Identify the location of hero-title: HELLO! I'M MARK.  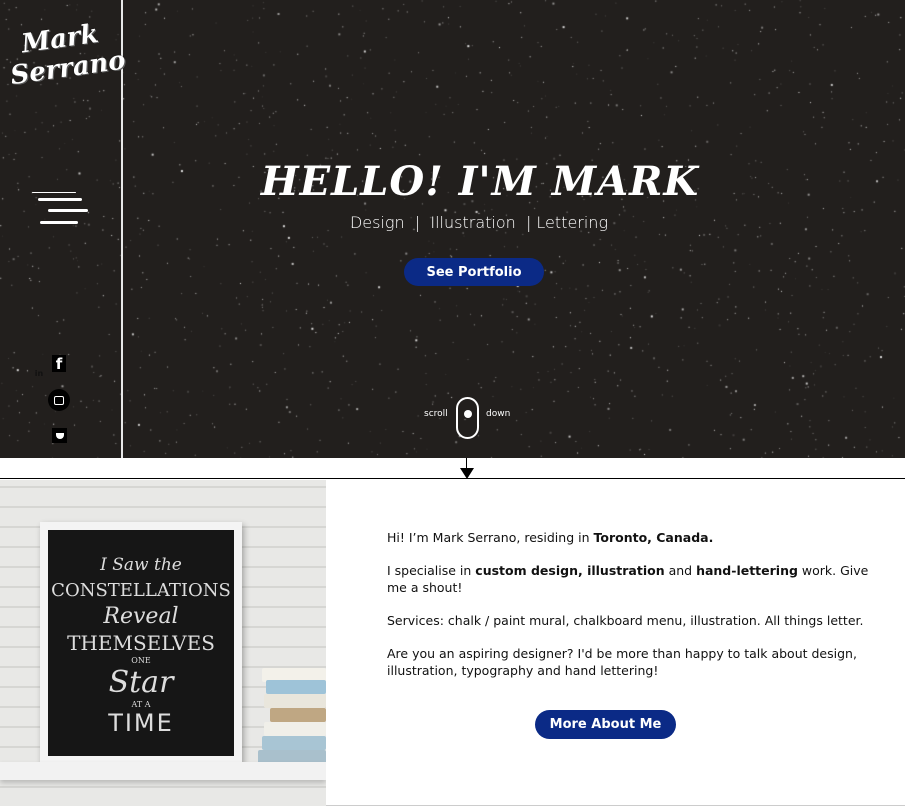
(480, 181).